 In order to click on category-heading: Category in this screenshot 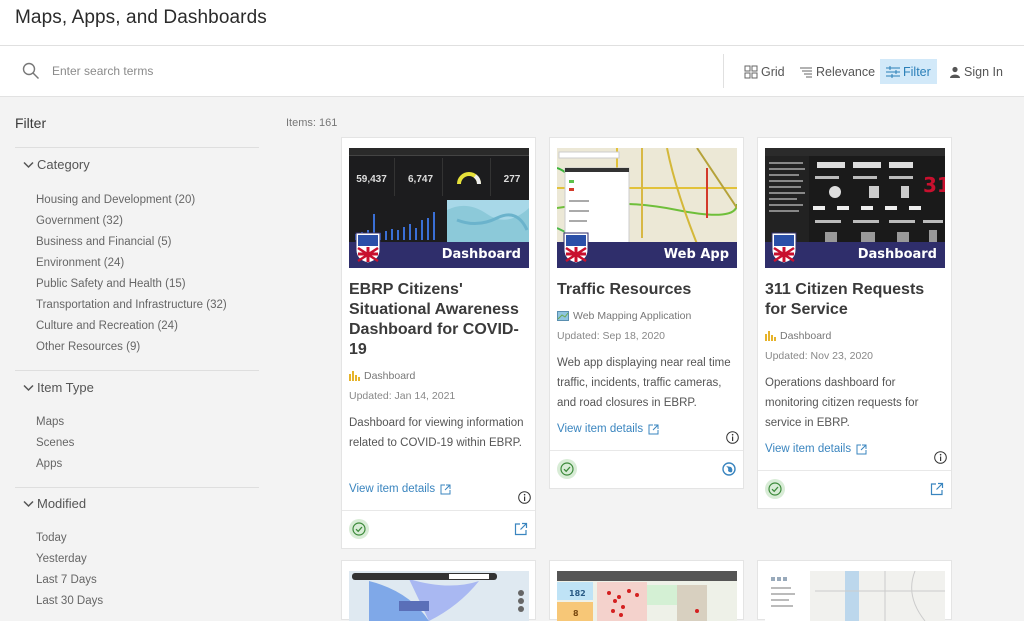, I will do `click(63, 164)`.